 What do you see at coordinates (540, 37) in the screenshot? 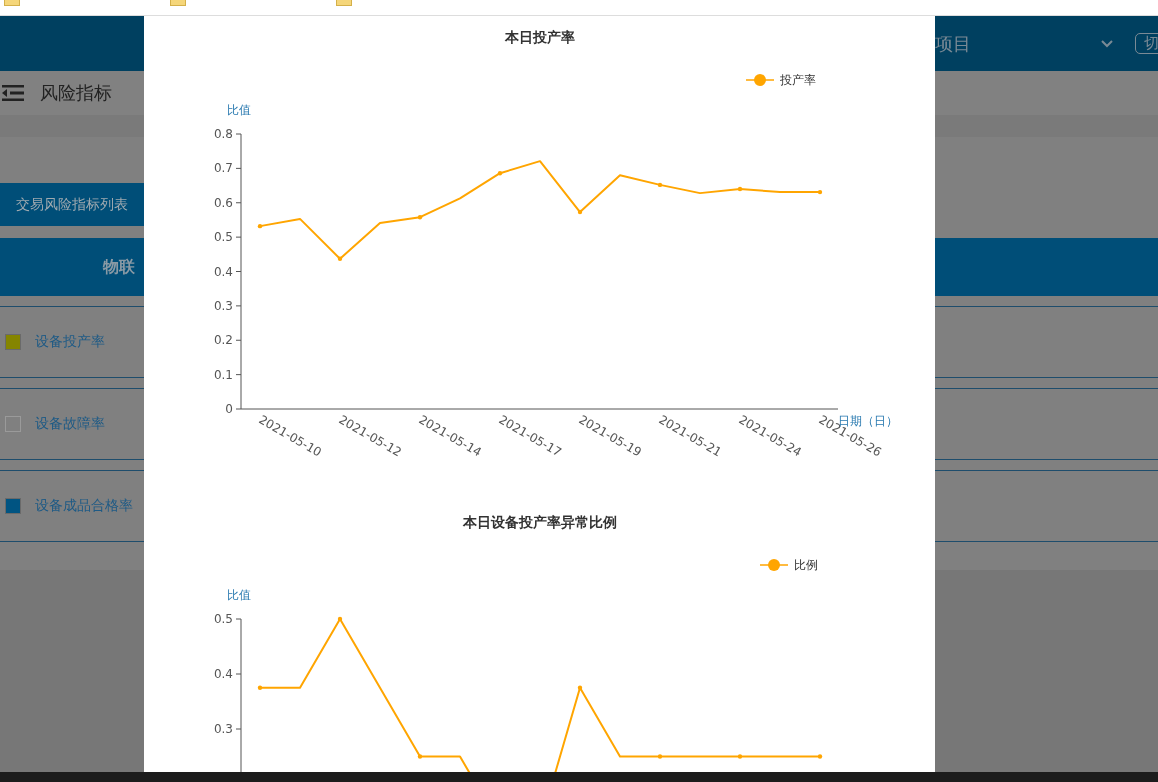
I see `chart-title: 本日投产率` at bounding box center [540, 37].